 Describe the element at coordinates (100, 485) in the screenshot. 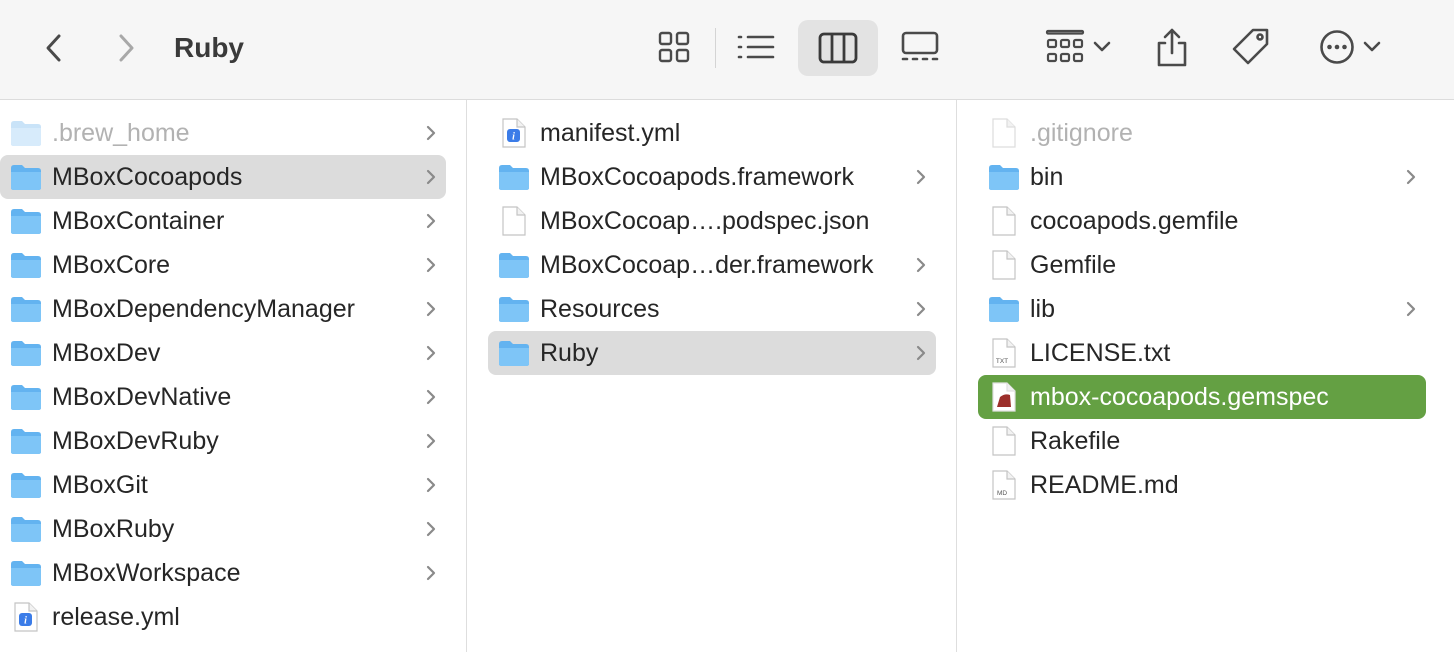

I see `list-item-label: MBoxGit` at that location.